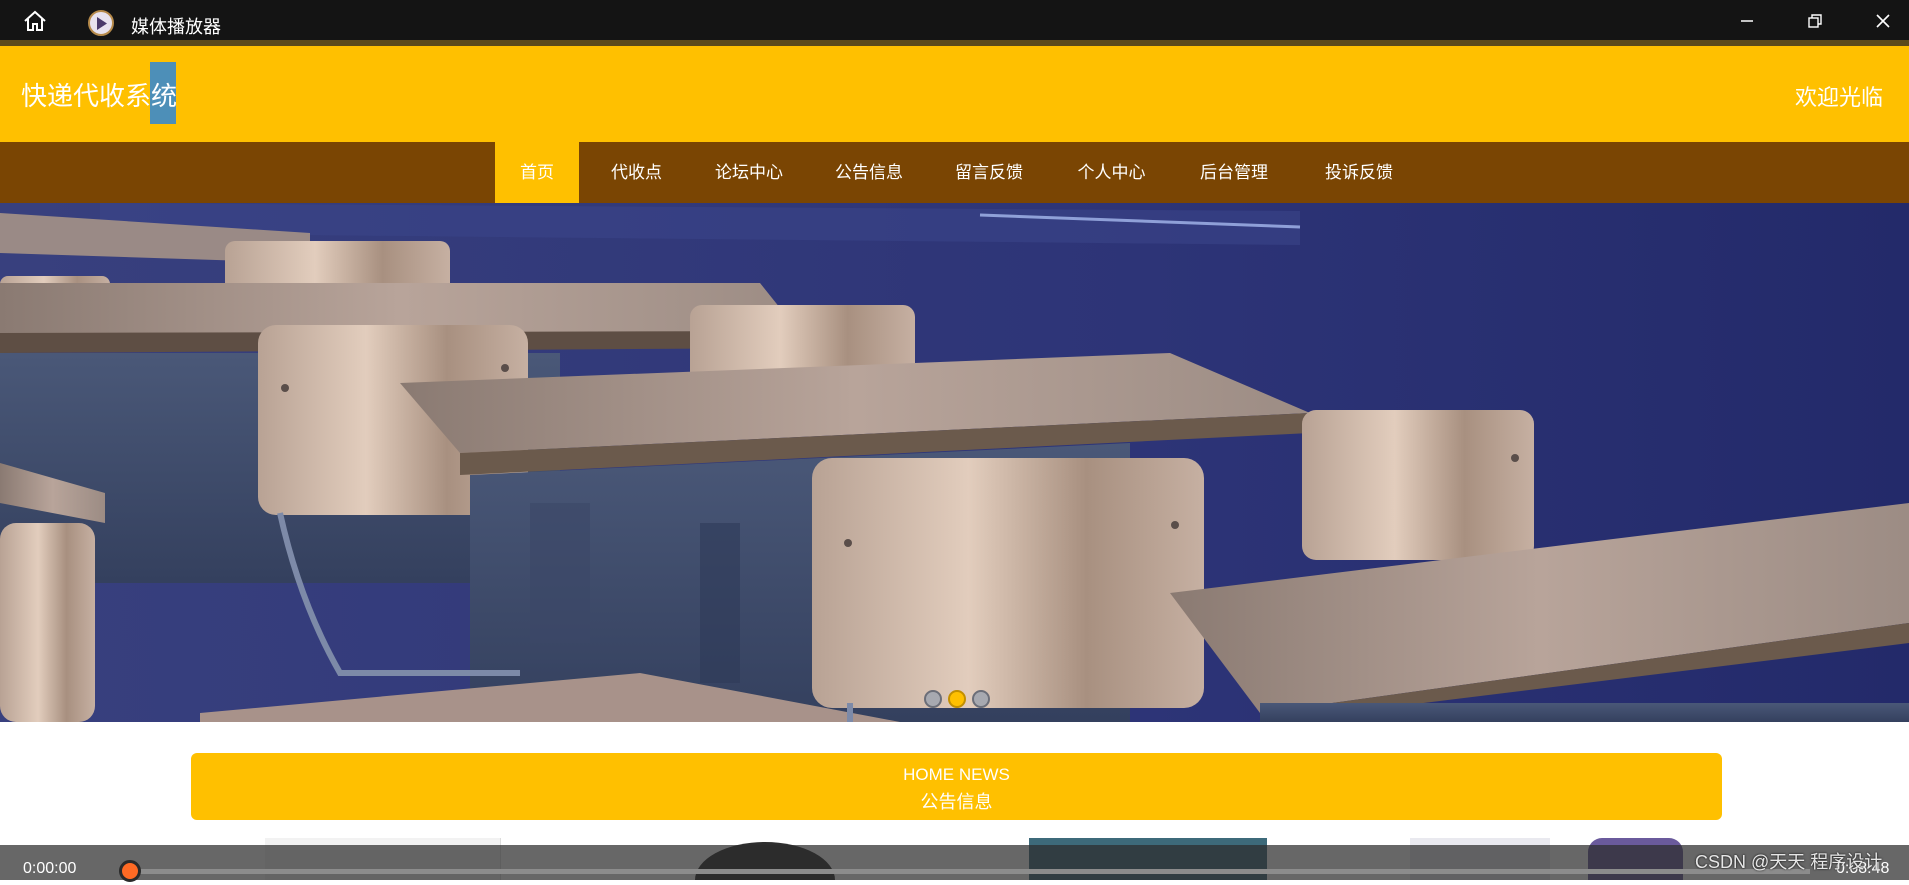  Describe the element at coordinates (956, 774) in the screenshot. I see `section-title-en: HOME NEWS` at that location.